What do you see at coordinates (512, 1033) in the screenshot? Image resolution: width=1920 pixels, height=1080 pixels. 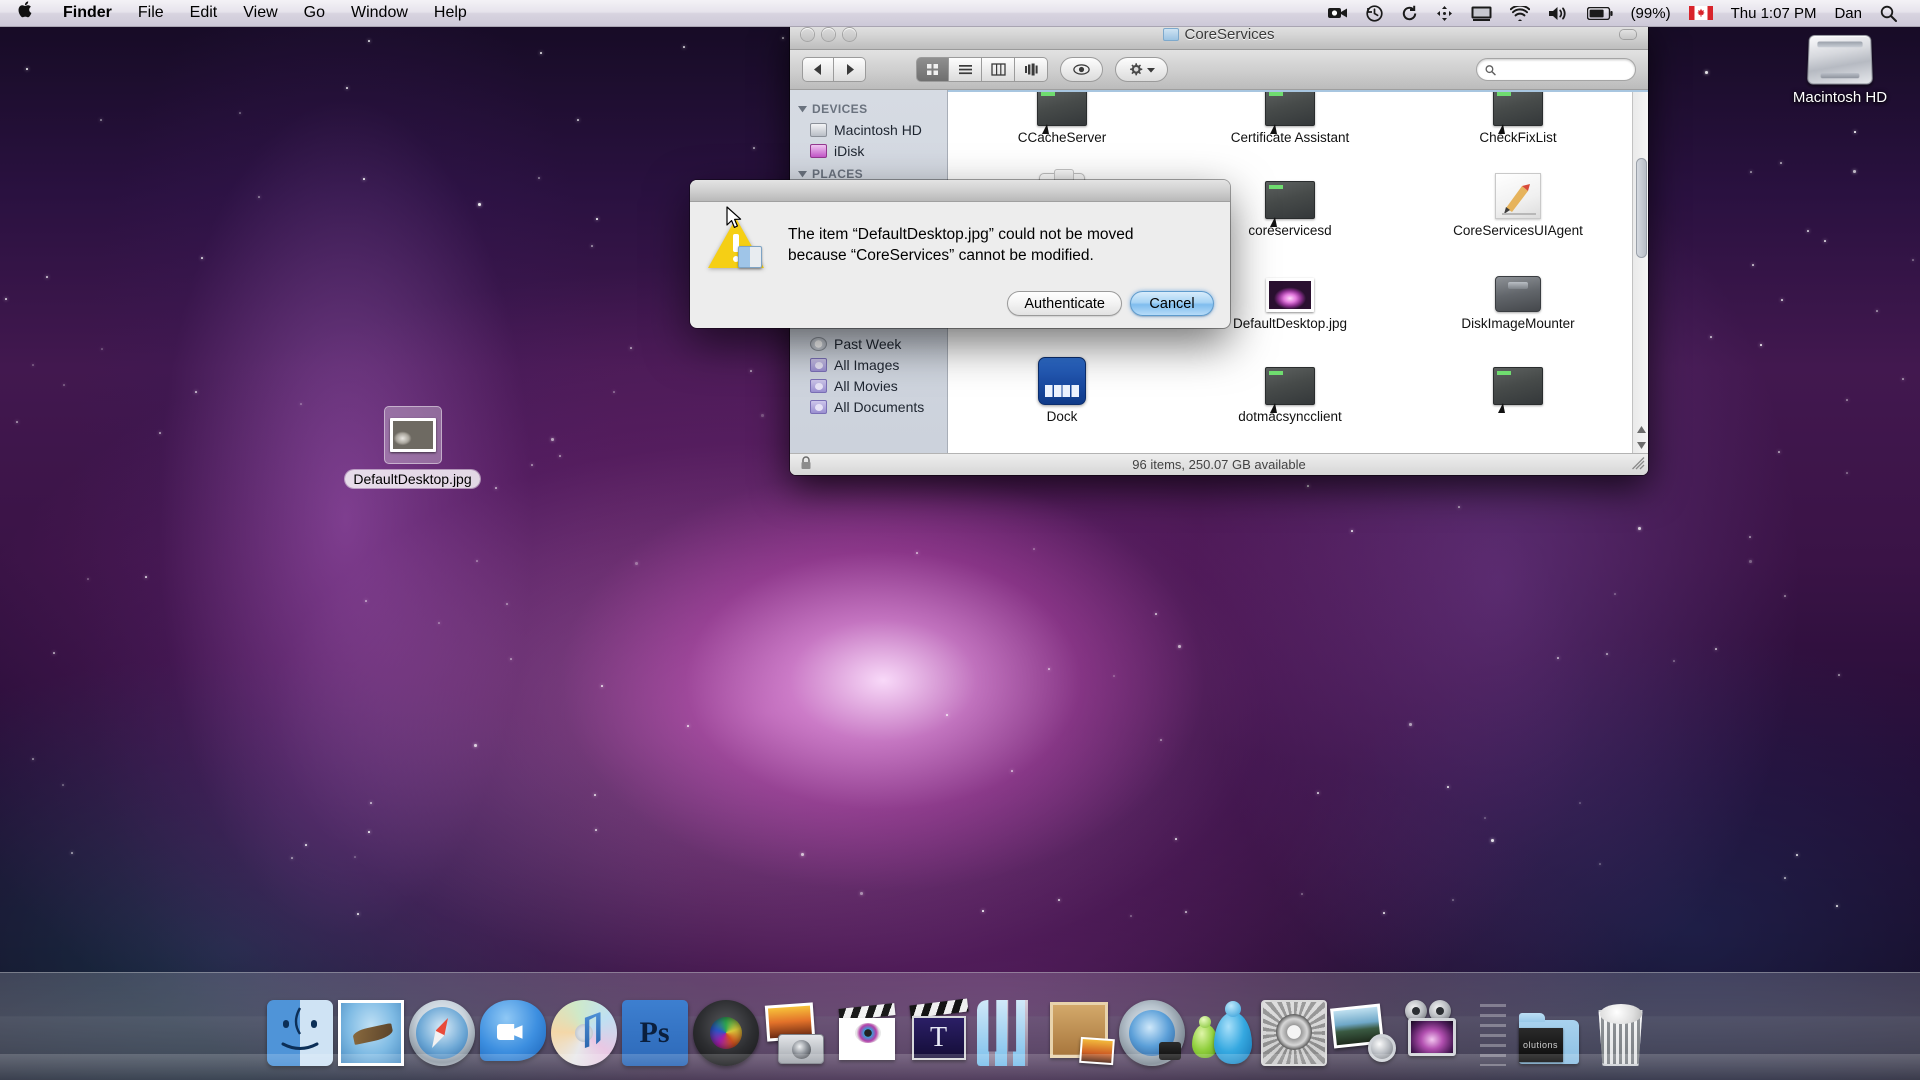 I see `dock-item-ichat` at bounding box center [512, 1033].